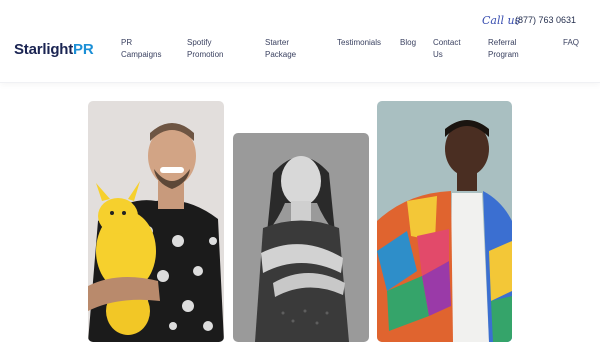 Image resolution: width=600 pixels, height=342 pixels. What do you see at coordinates (83, 49) in the screenshot?
I see `logo-pr-mark: PR` at bounding box center [83, 49].